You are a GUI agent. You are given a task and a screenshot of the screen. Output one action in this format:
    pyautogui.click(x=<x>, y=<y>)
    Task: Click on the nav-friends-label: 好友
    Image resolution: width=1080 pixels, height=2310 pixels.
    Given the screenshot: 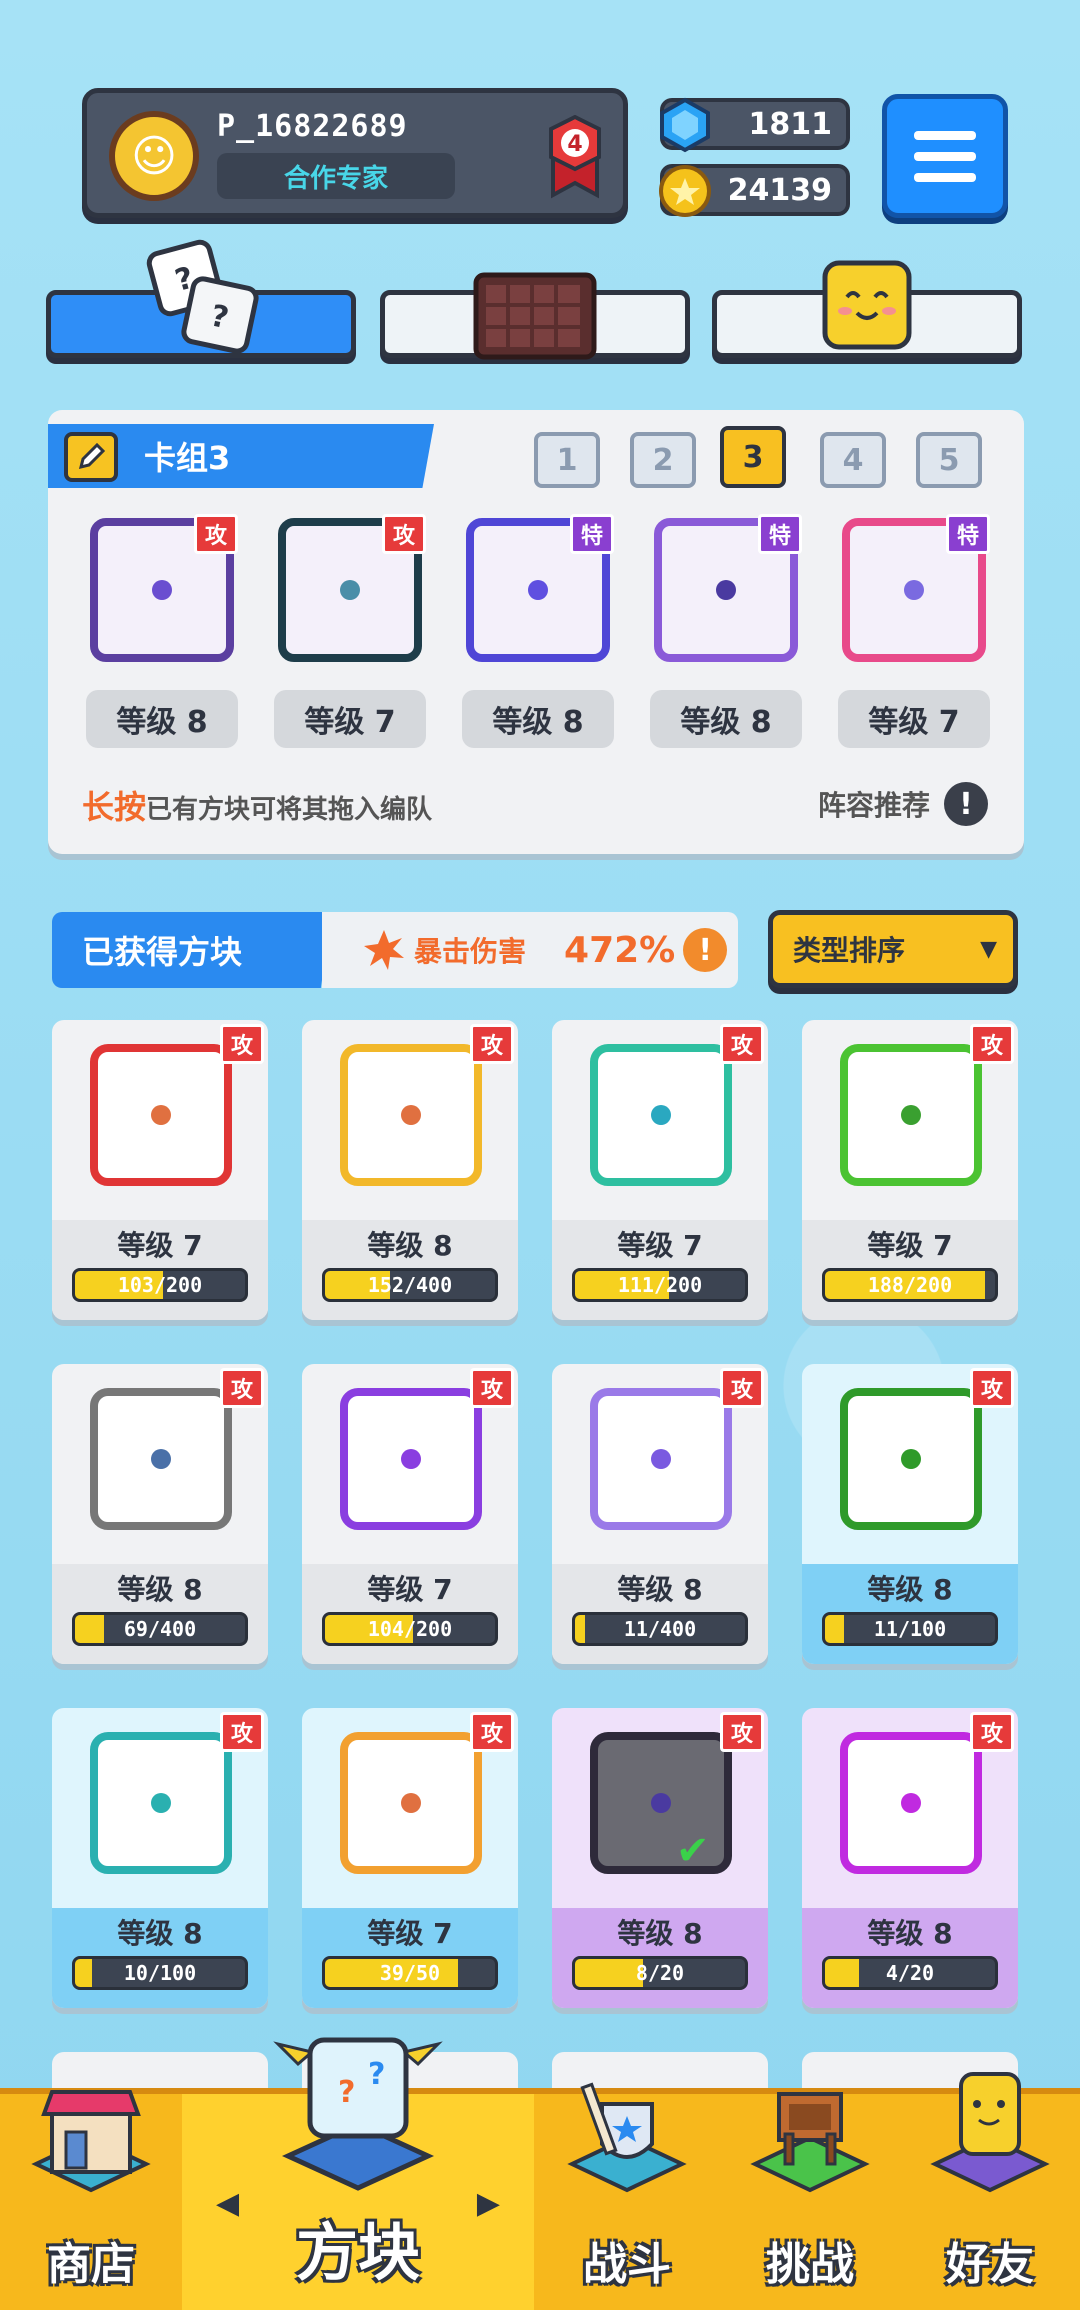 What is the action you would take?
    pyautogui.click(x=990, y=2264)
    